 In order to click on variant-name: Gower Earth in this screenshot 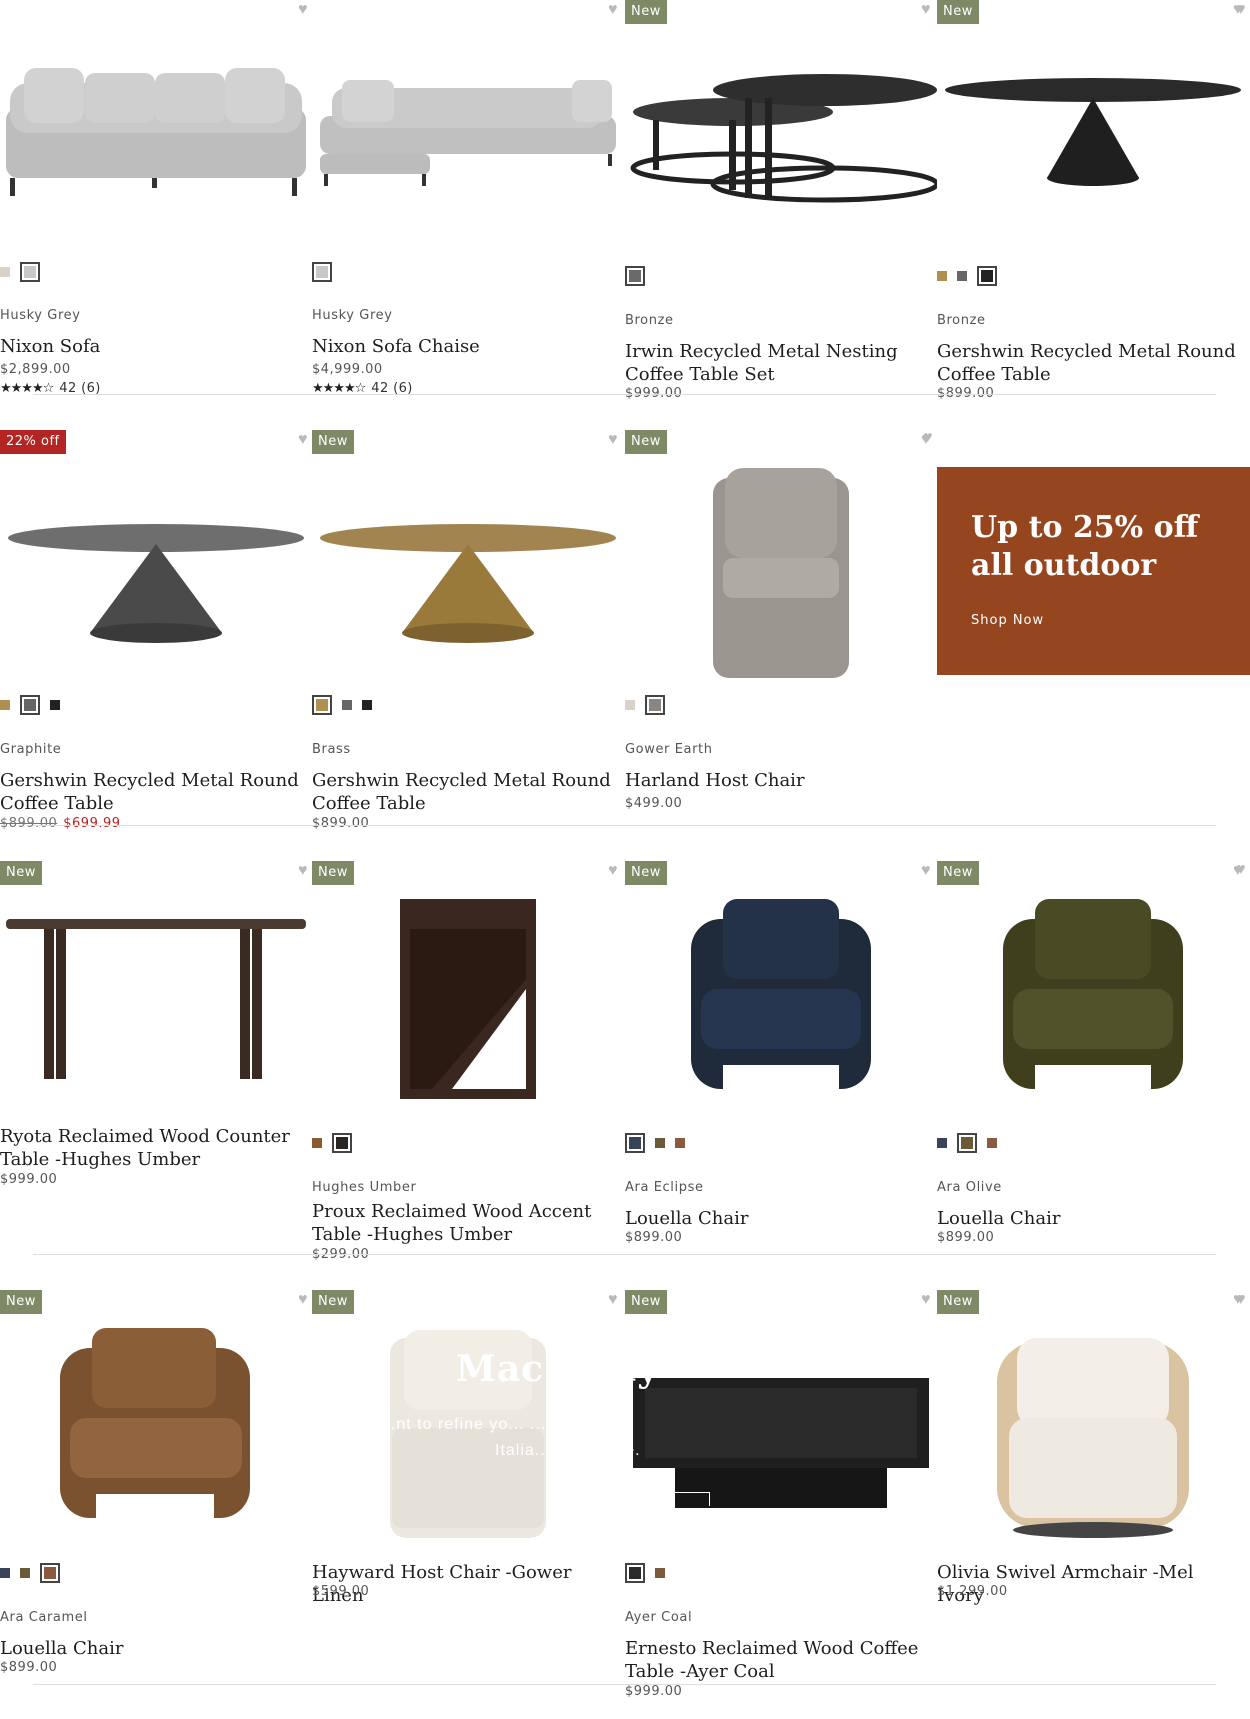, I will do `click(669, 749)`.